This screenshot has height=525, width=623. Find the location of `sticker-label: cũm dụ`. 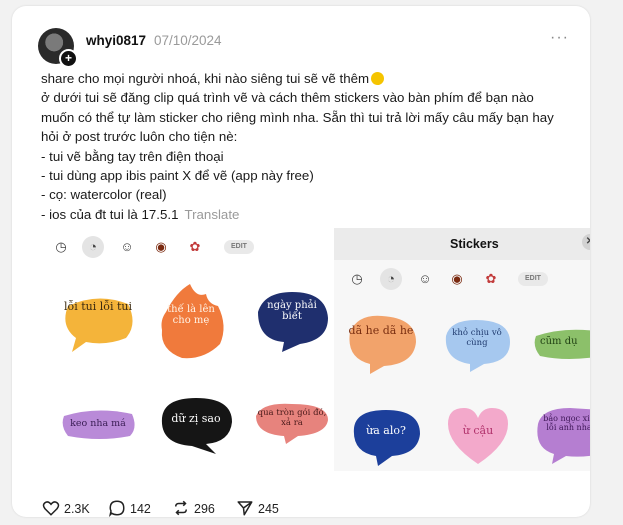

sticker-label: cũm dụ is located at coordinates (559, 341).